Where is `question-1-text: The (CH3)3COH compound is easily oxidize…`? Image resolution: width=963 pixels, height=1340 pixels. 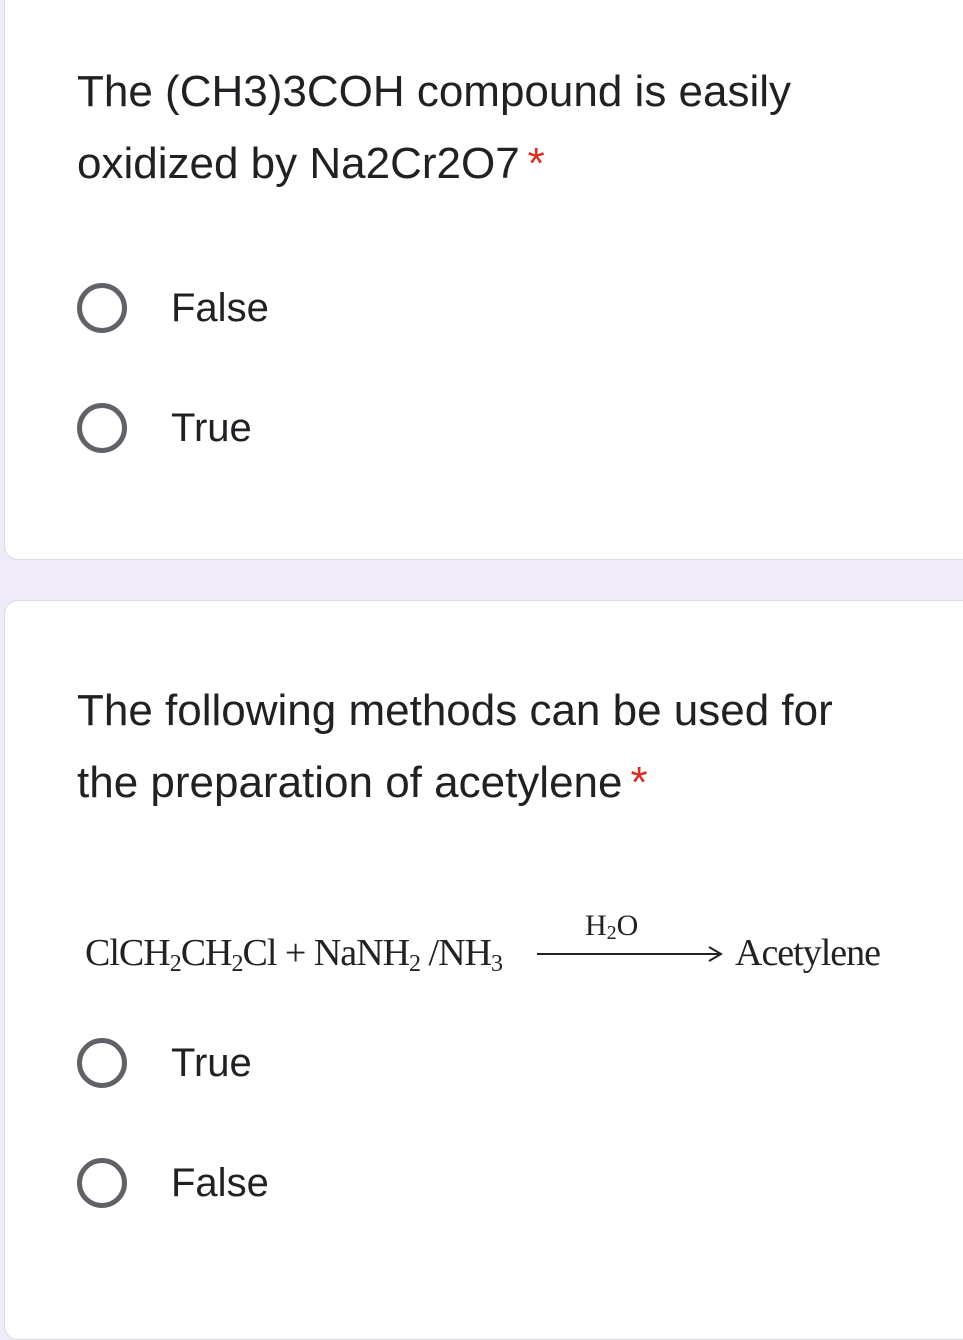 question-1-text: The (CH3)3COH compound is easily oxidize… is located at coordinates (434, 127).